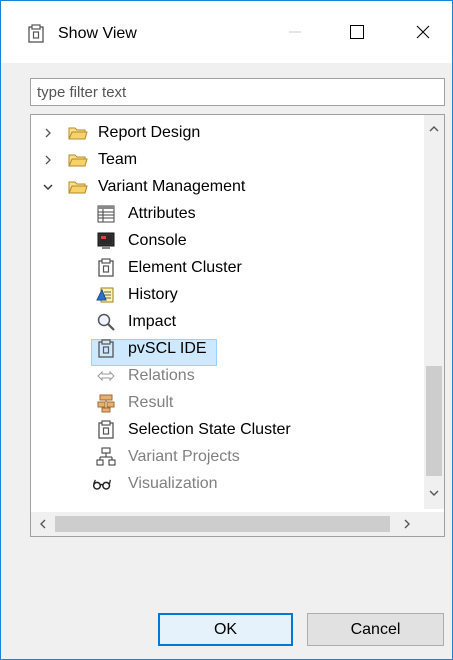 This screenshot has height=660, width=453. Describe the element at coordinates (225, 629) in the screenshot. I see `ok-button: OK` at that location.